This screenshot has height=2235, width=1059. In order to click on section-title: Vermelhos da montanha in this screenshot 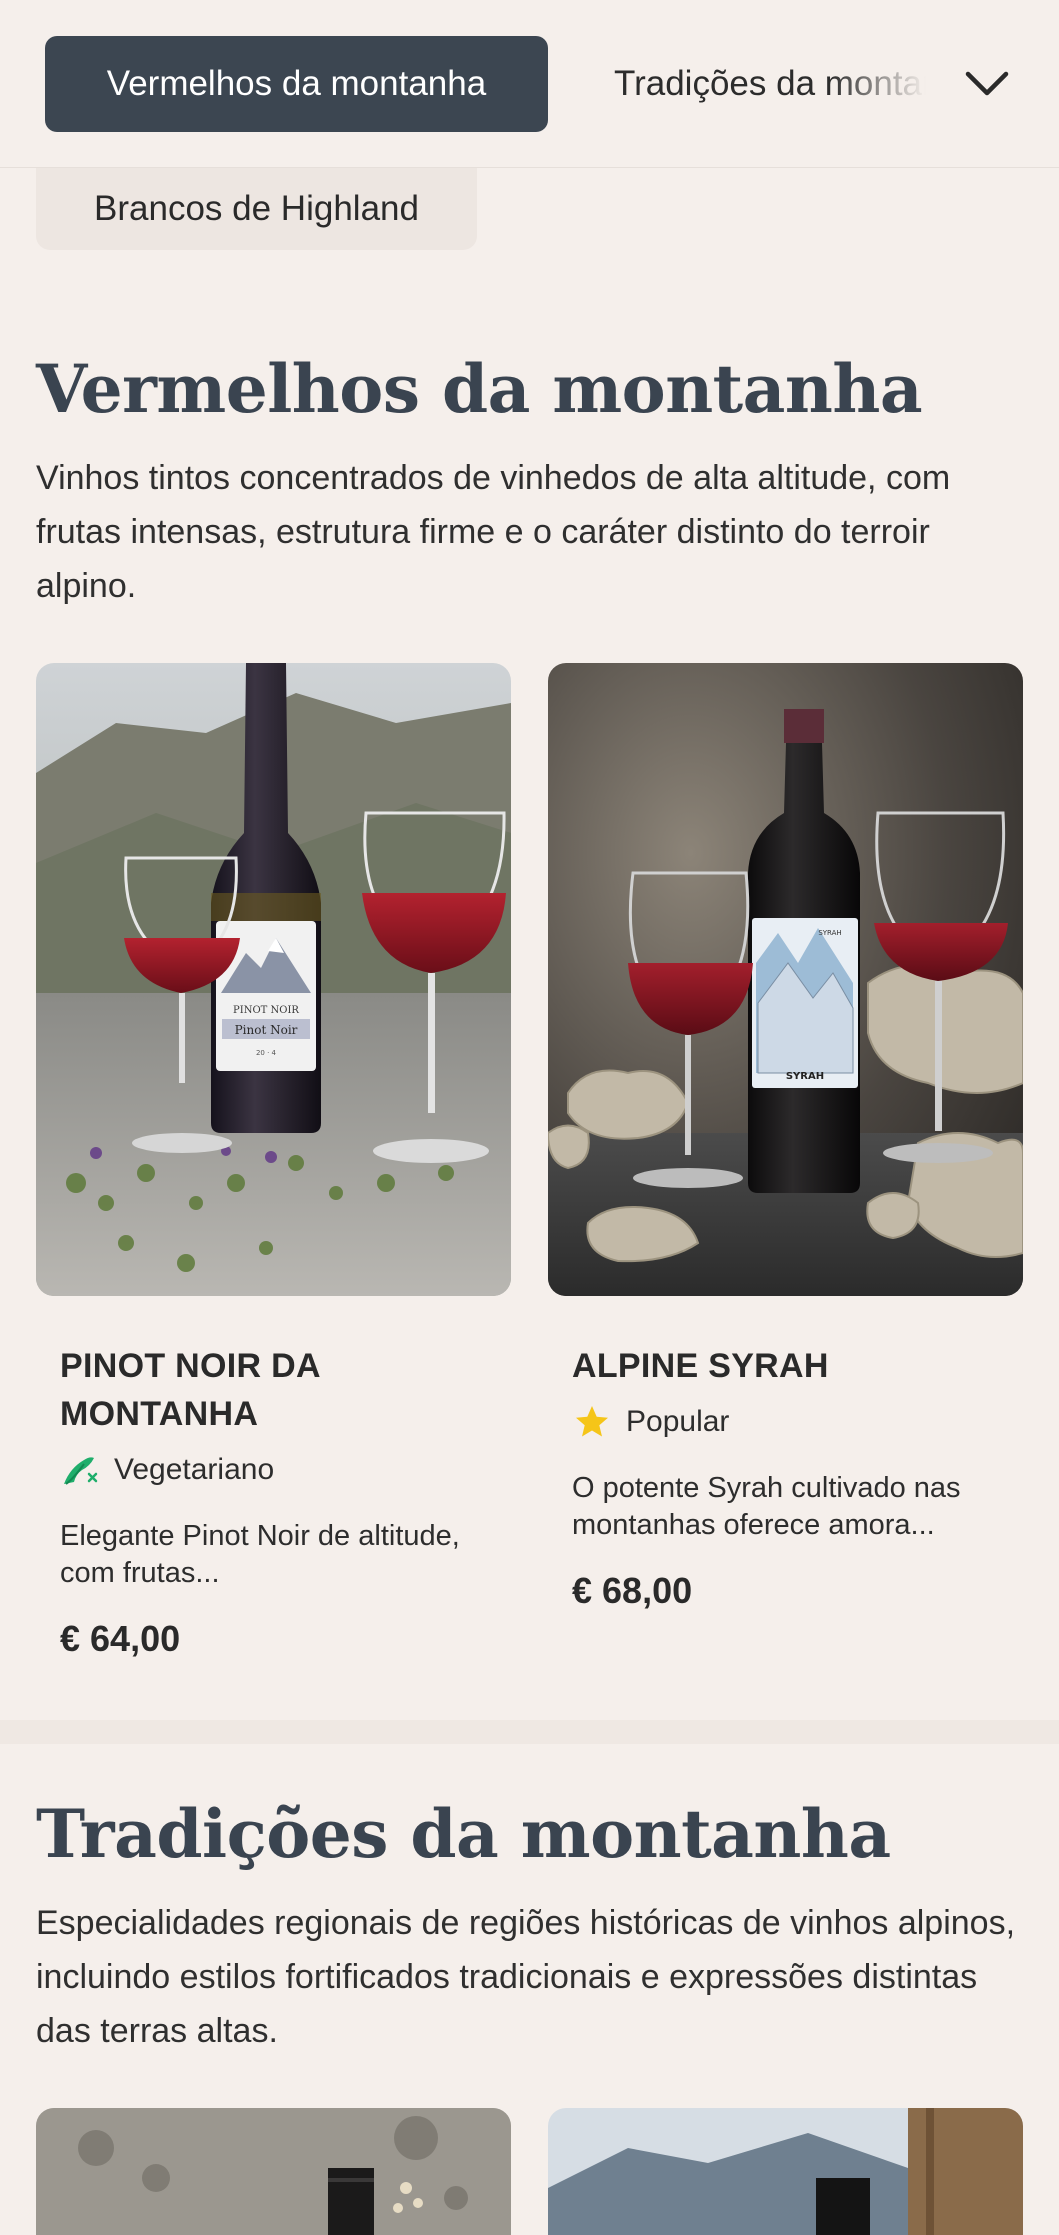, I will do `click(479, 389)`.